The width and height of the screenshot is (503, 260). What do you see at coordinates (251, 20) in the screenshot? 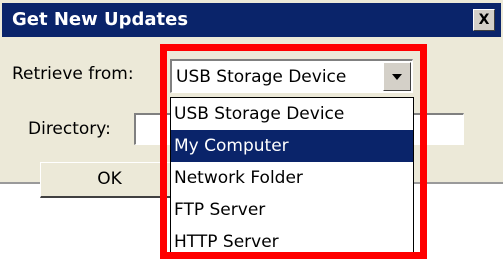
I see `title-bar: Get New Updates X` at bounding box center [251, 20].